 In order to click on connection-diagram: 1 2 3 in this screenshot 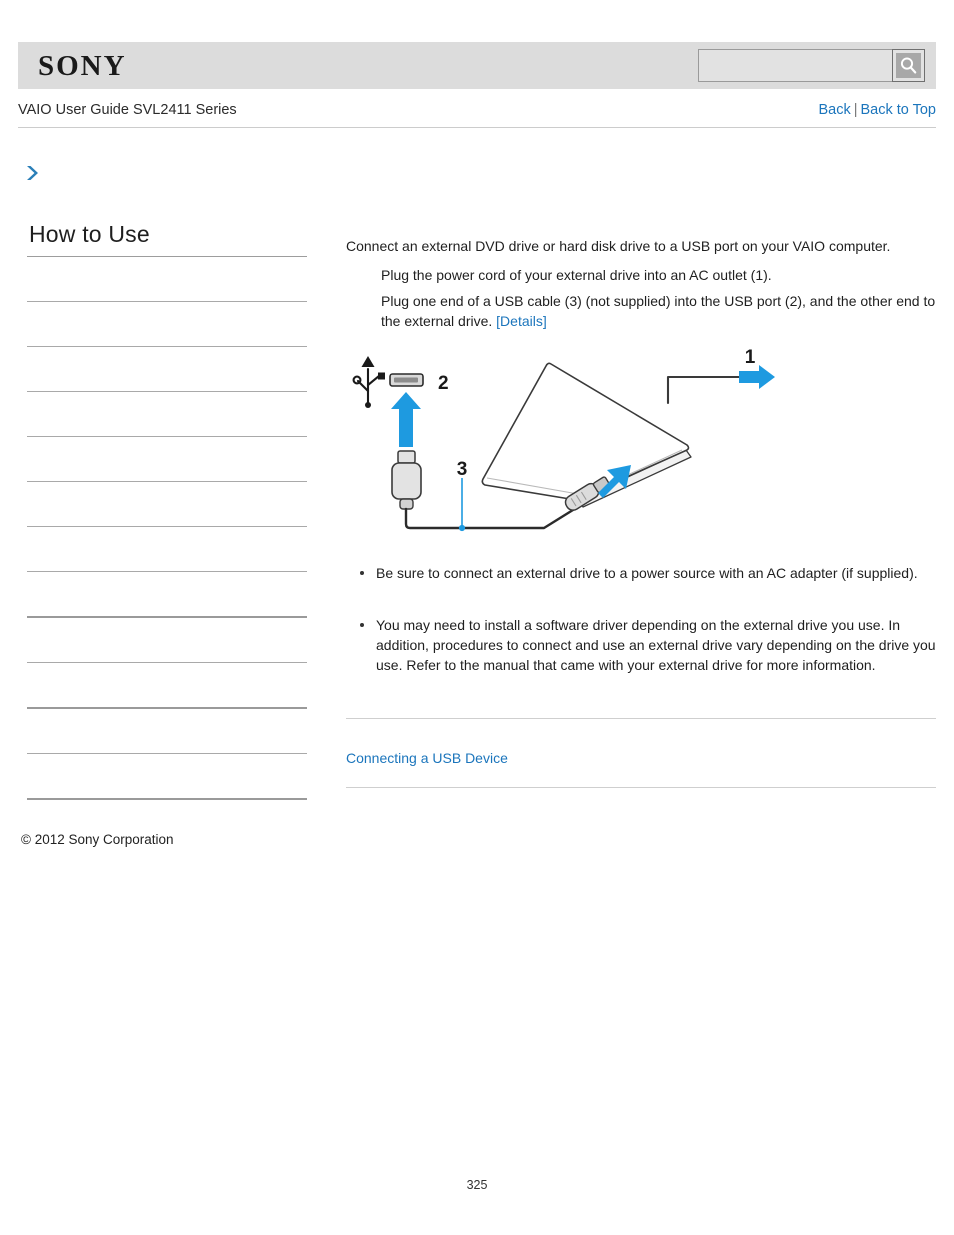, I will do `click(641, 442)`.